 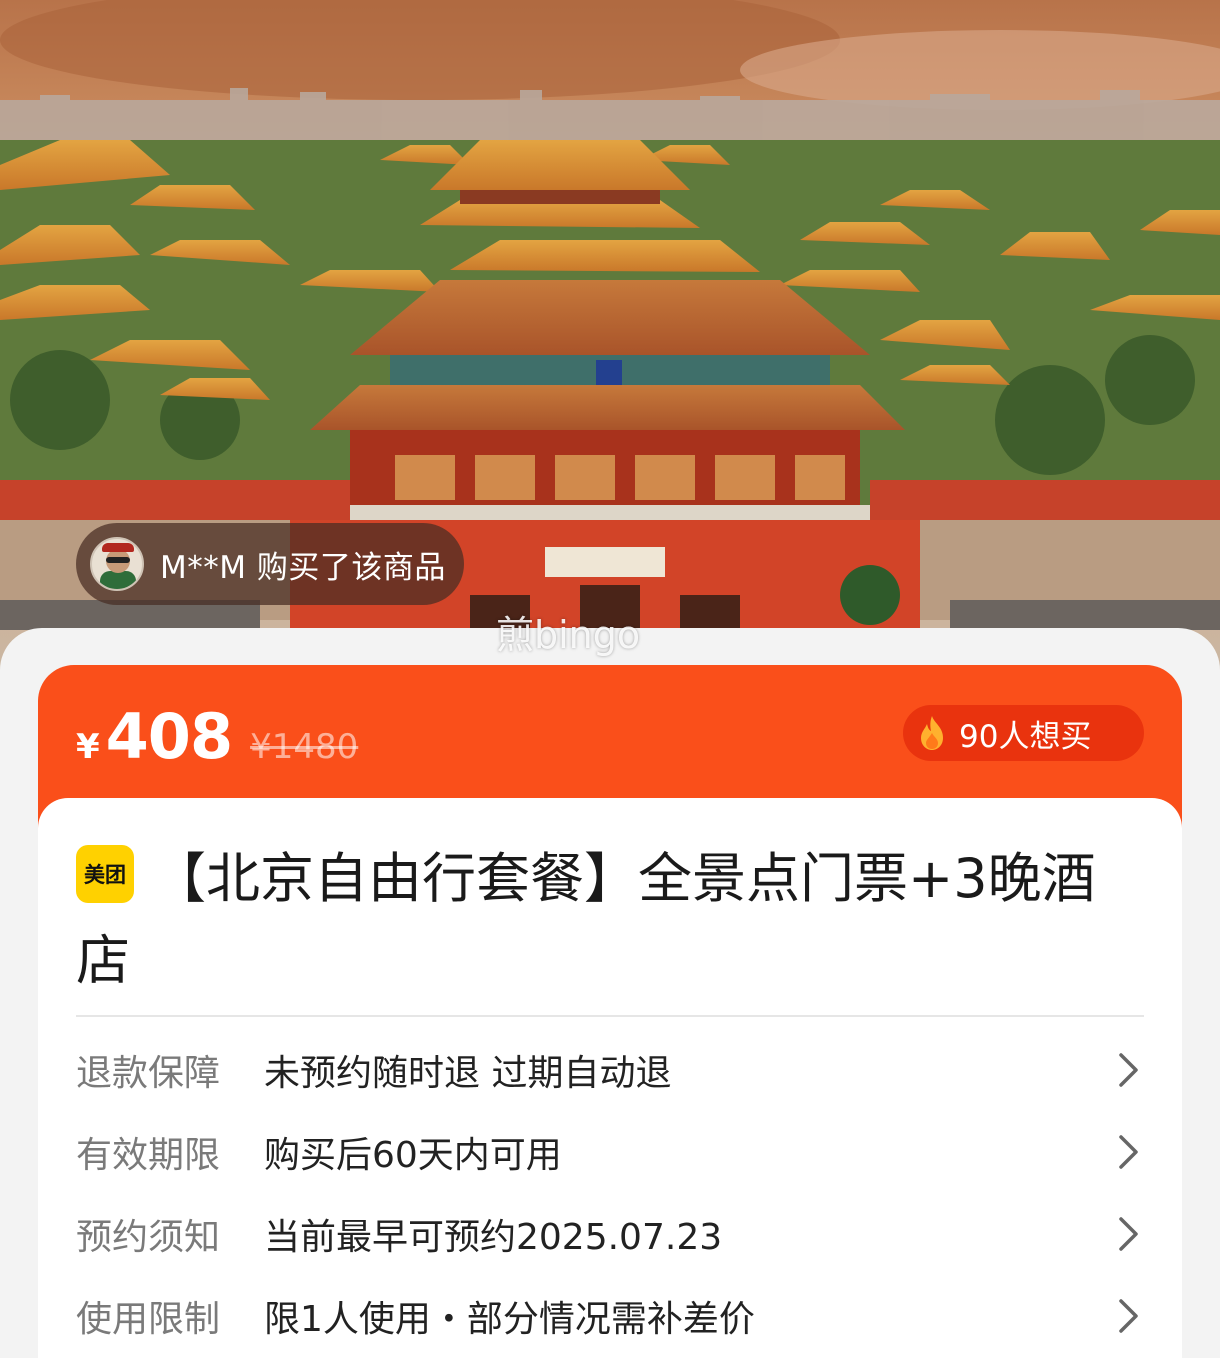 What do you see at coordinates (468, 1073) in the screenshot?
I see `info-value: 未预约随时退 过期自动退` at bounding box center [468, 1073].